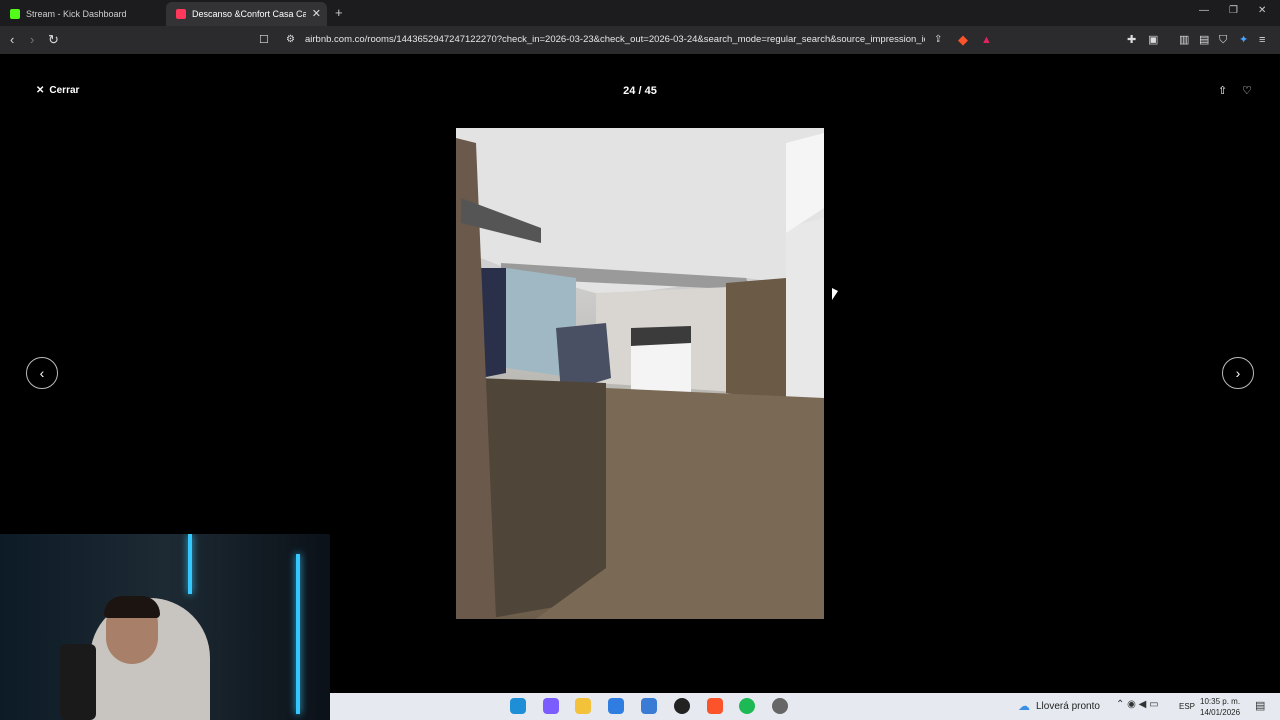 This screenshot has width=1280, height=720. What do you see at coordinates (963, 40) in the screenshot?
I see `brave-shields-icon: ◆` at bounding box center [963, 40].